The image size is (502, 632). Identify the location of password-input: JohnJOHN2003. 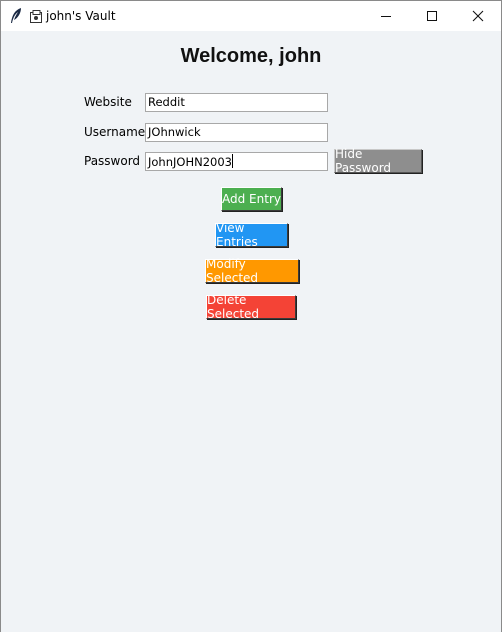
(236, 161).